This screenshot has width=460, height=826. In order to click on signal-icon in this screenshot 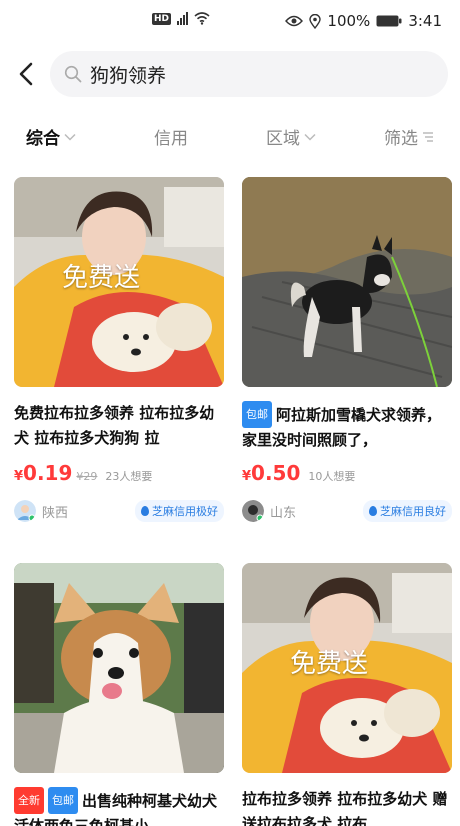, I will do `click(183, 18)`.